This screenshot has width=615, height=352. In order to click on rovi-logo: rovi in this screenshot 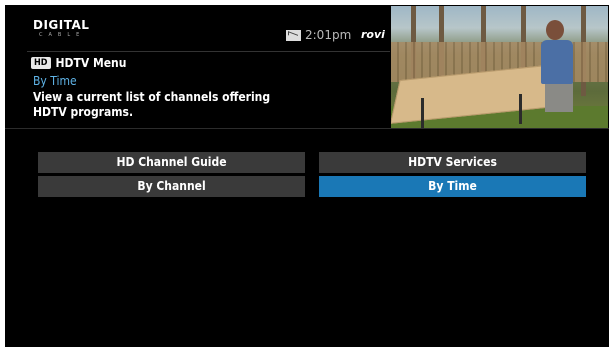, I will do `click(373, 34)`.